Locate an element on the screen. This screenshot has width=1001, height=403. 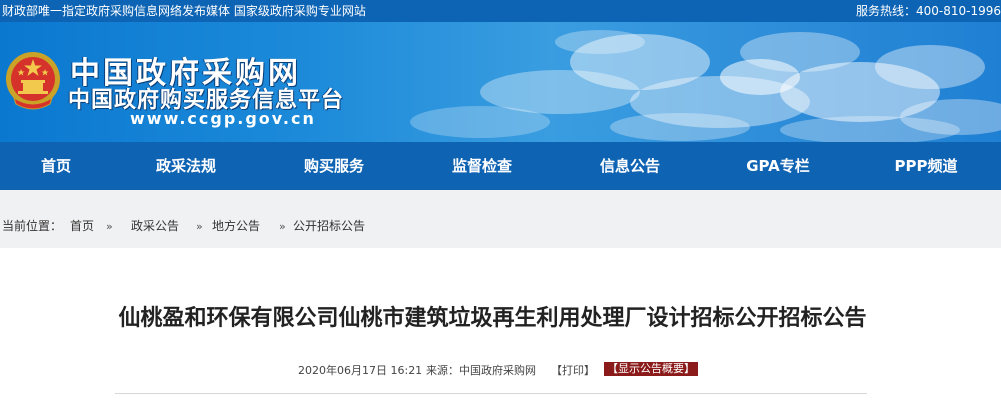
divider is located at coordinates (491, 393).